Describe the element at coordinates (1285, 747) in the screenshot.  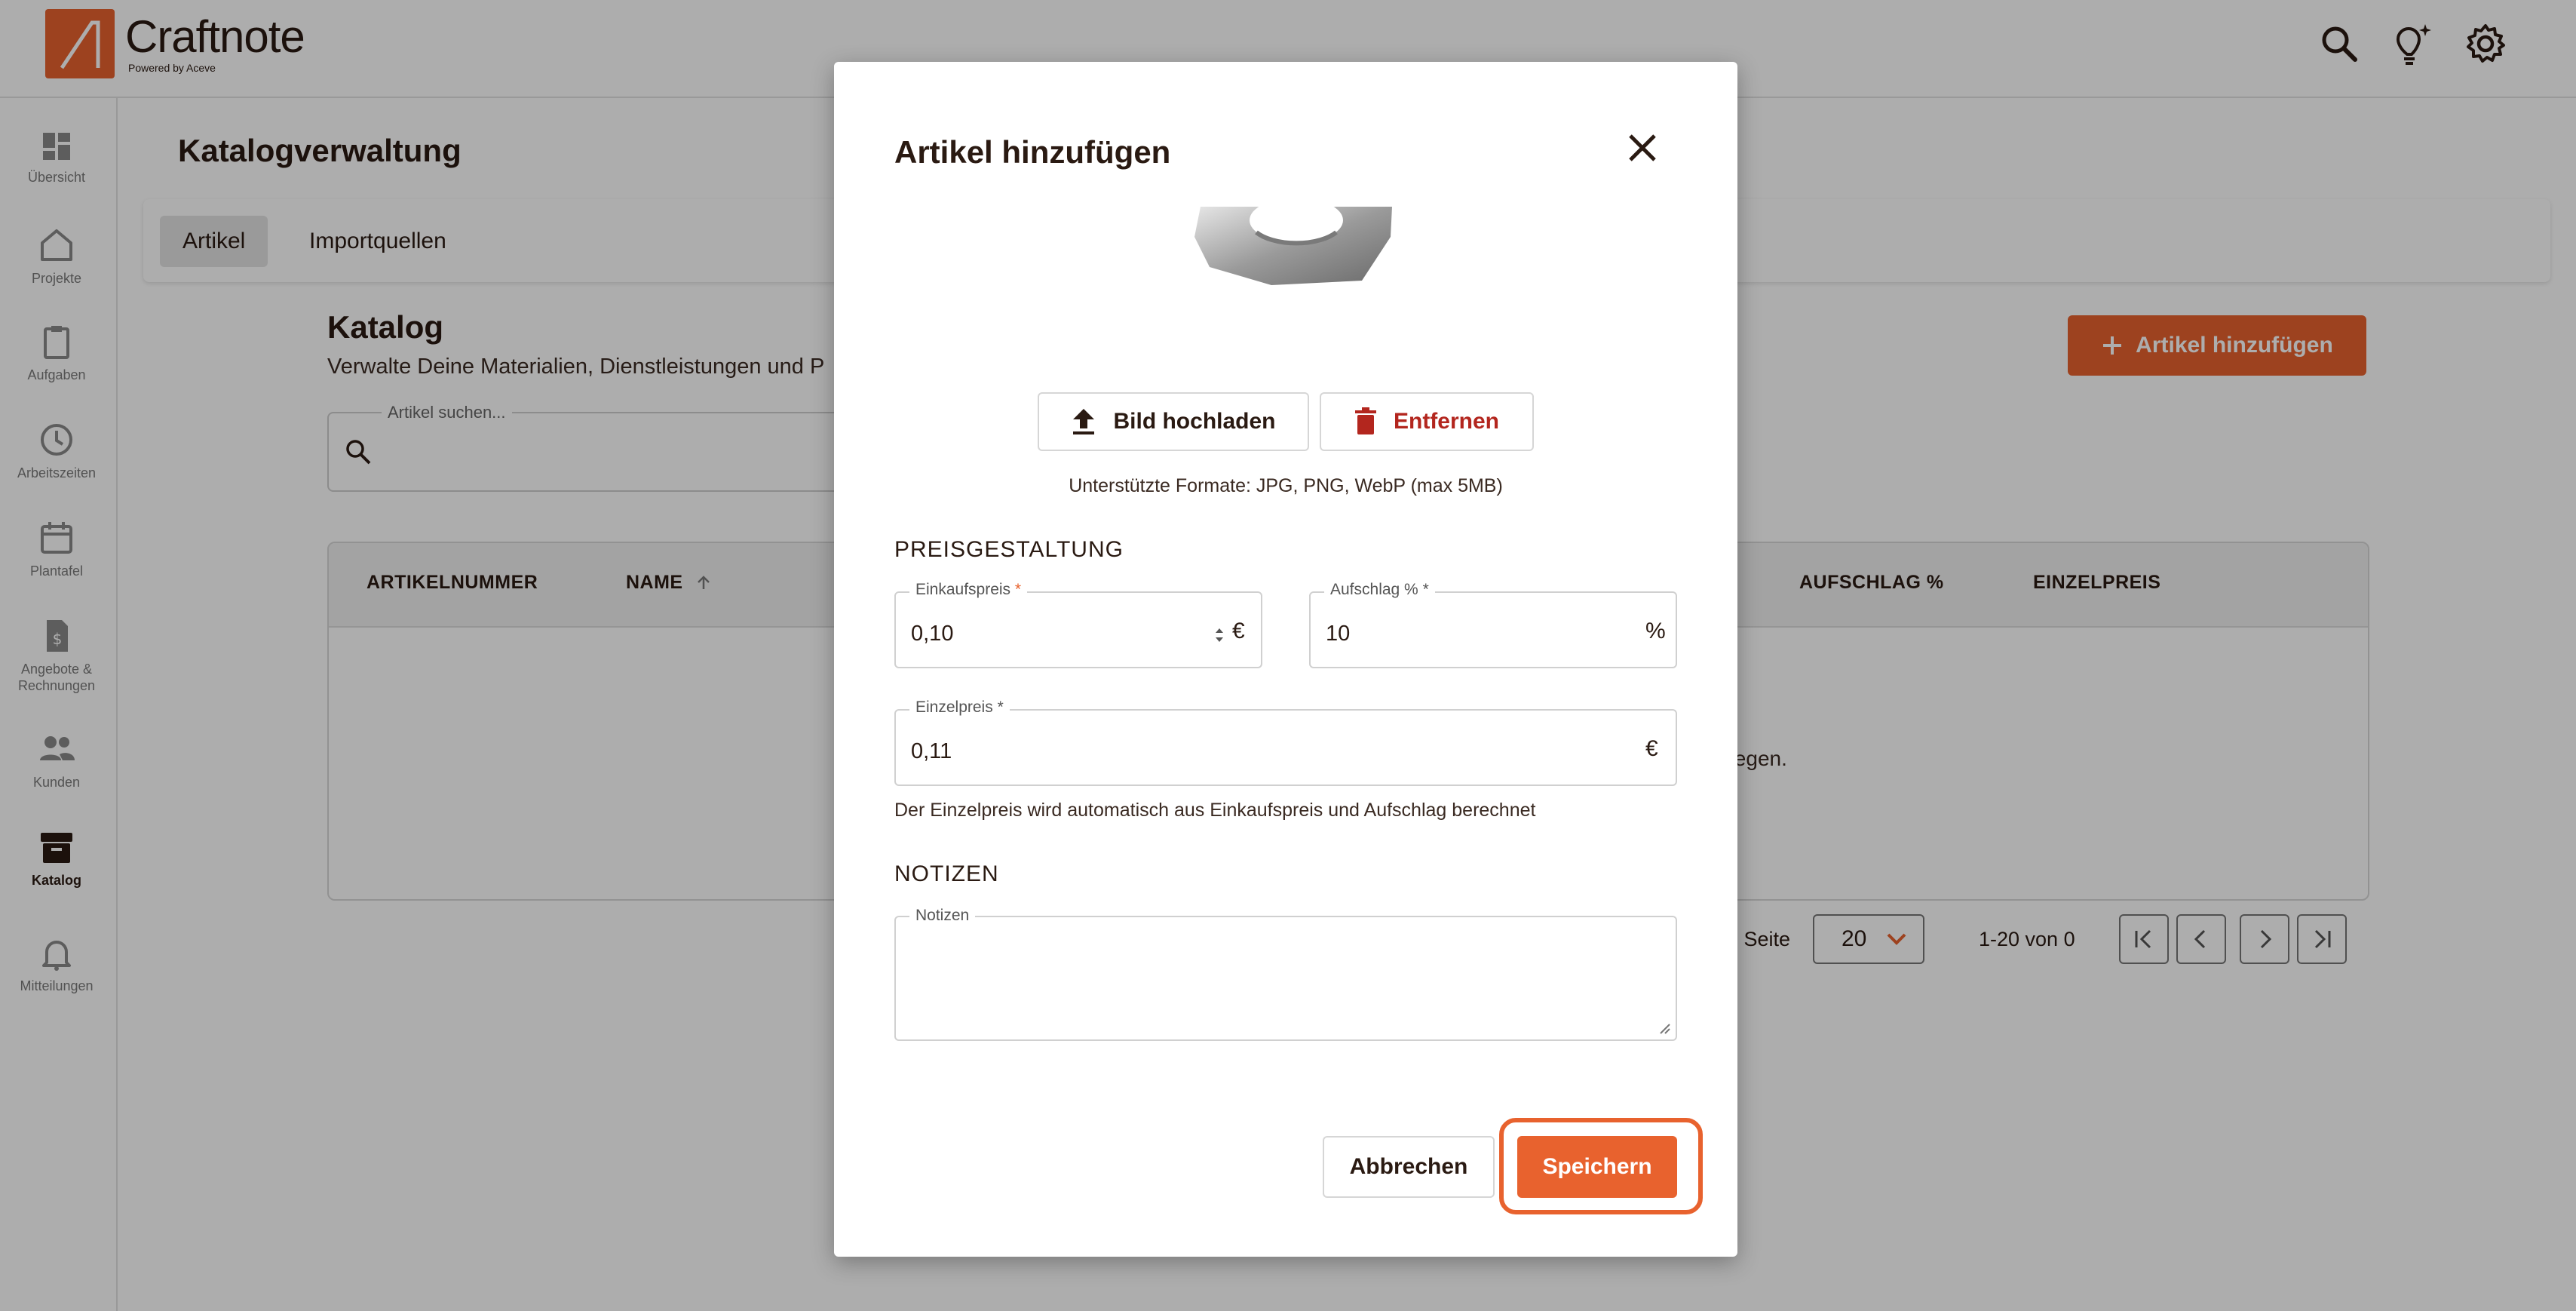
I see `unit-price-field: 0,11 €` at that location.